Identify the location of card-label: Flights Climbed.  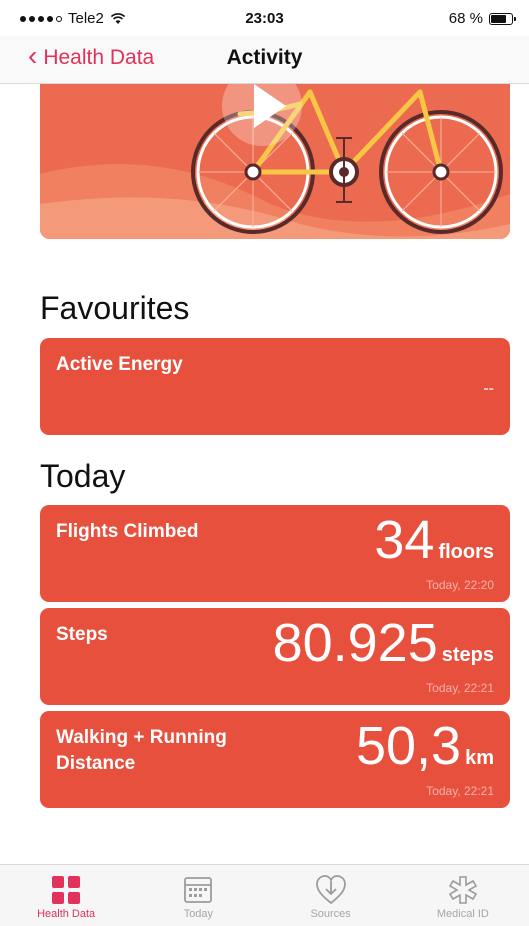
(127, 531).